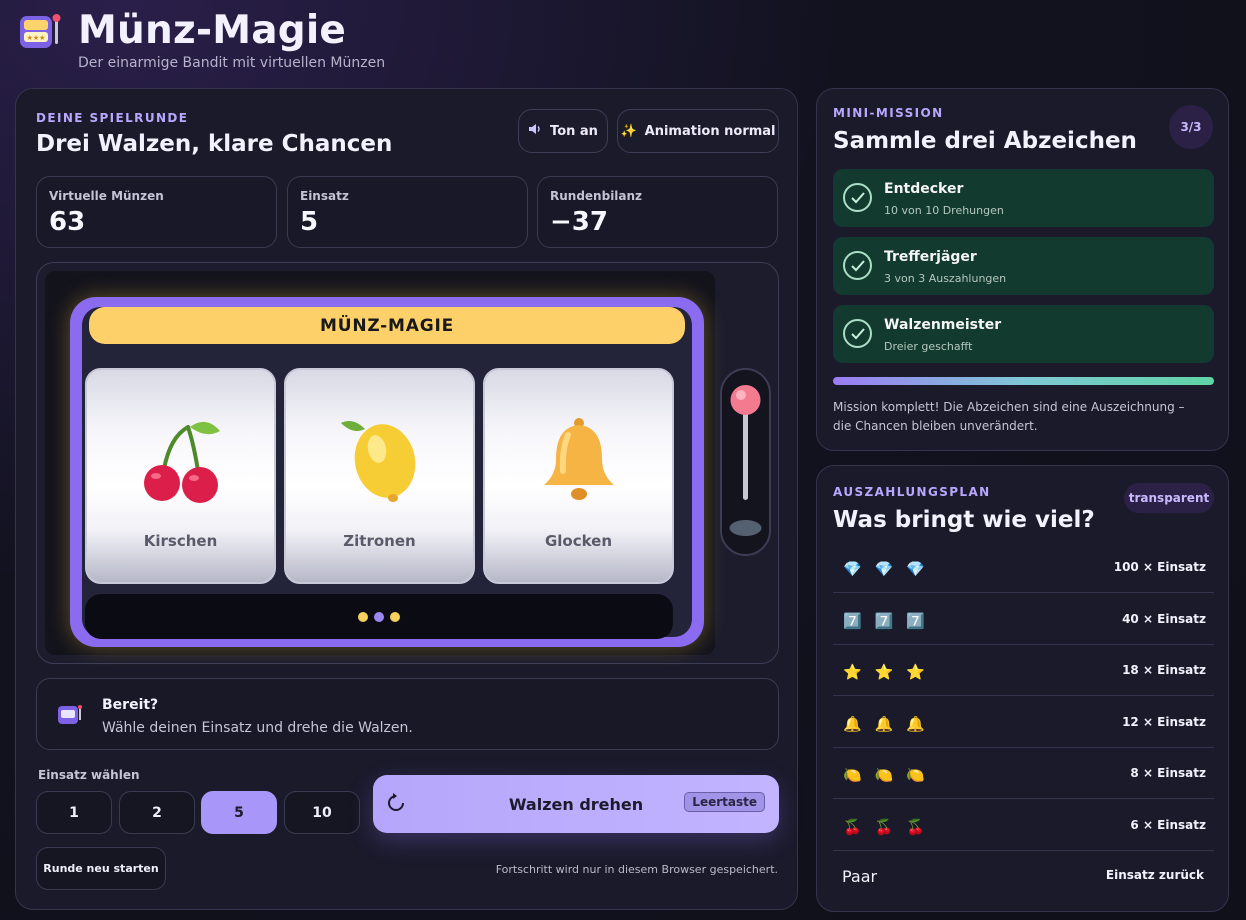 This screenshot has width=1246, height=920. What do you see at coordinates (41, 31) in the screenshot?
I see `slot-machine-icon: ★★★` at bounding box center [41, 31].